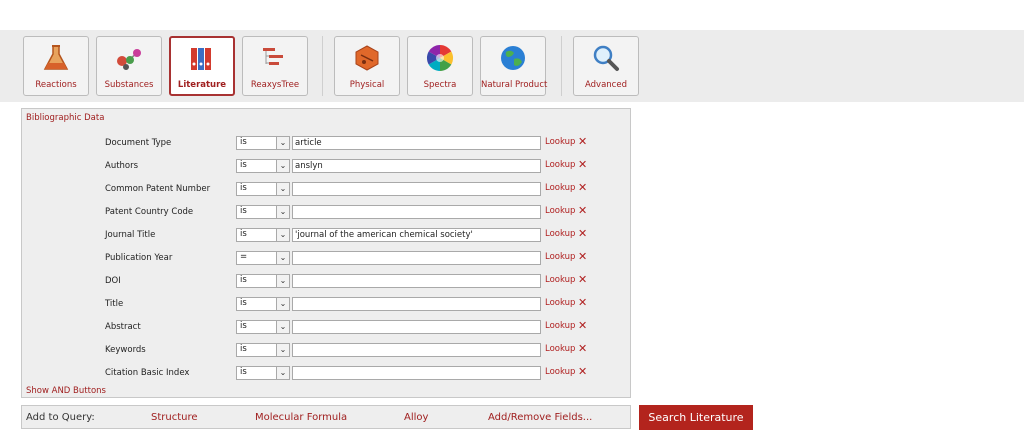 The height and width of the screenshot is (430, 1024). I want to click on field-row-abstract: Abstract is ⌄ Lookup ✕, so click(326, 327).